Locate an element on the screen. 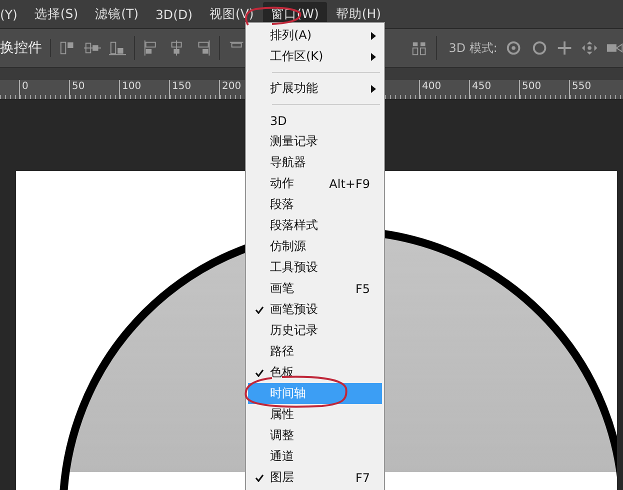 The width and height of the screenshot is (623, 490). menu-item: 测量记录 is located at coordinates (315, 141).